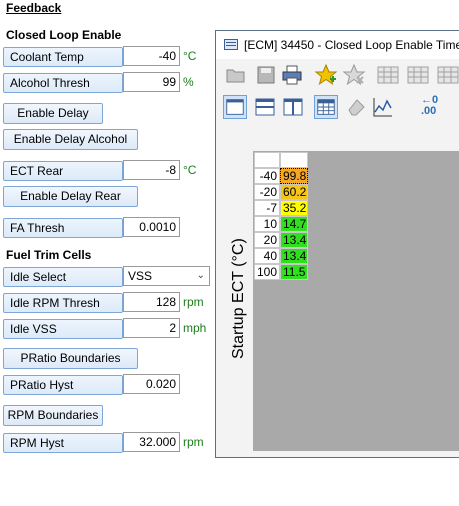 Image resolution: width=459 pixels, height=506 pixels. What do you see at coordinates (63, 303) in the screenshot?
I see `idle-rpm-thresh-label: Idle RPM Thresh` at bounding box center [63, 303].